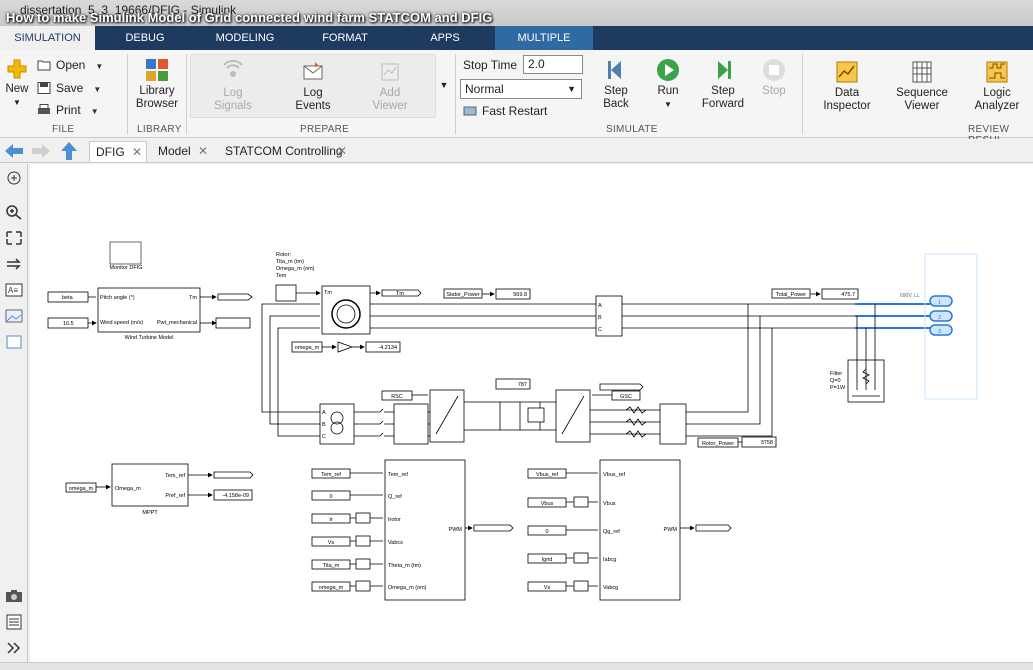  What do you see at coordinates (553, 64) in the screenshot?
I see `stop-time-input: 2.0` at bounding box center [553, 64].